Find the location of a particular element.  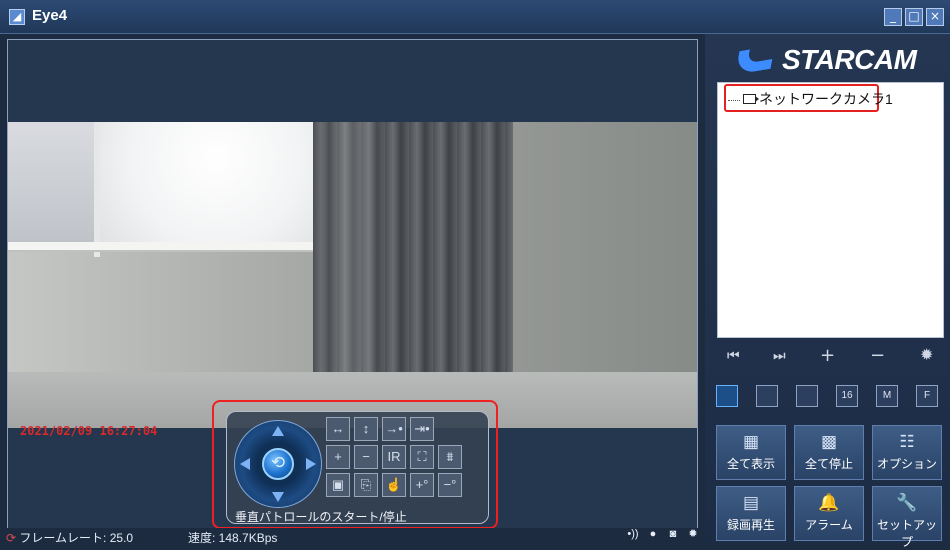

tree-connector is located at coordinates (734, 100).